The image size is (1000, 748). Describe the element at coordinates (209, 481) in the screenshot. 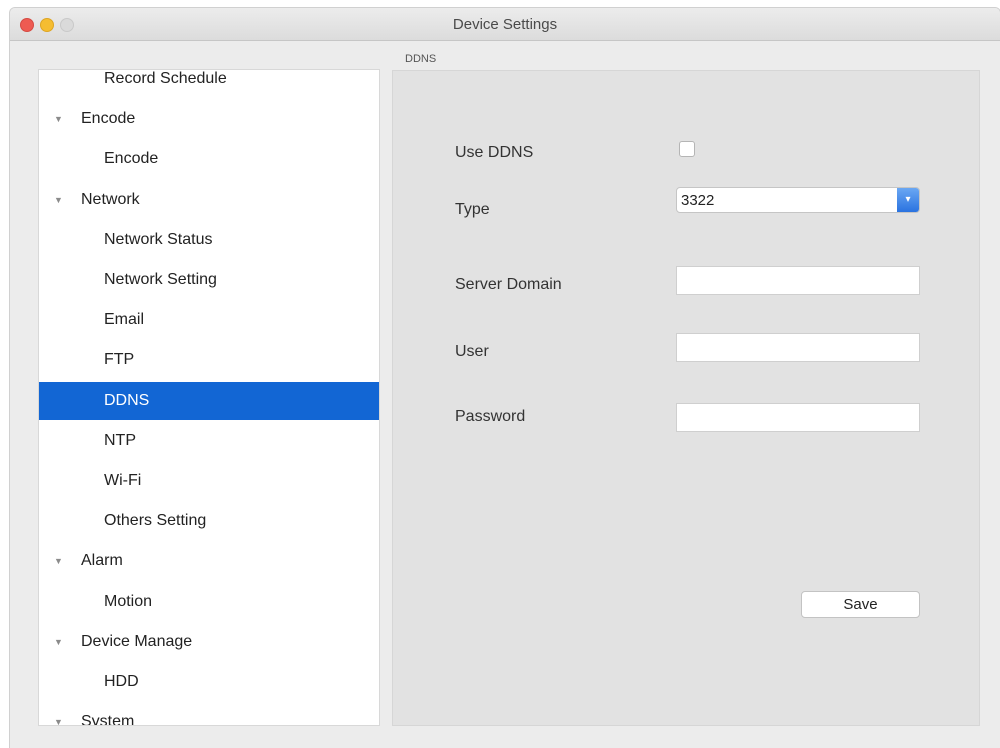

I see `sidebar-item-wi-fi: Wi-Fi` at that location.